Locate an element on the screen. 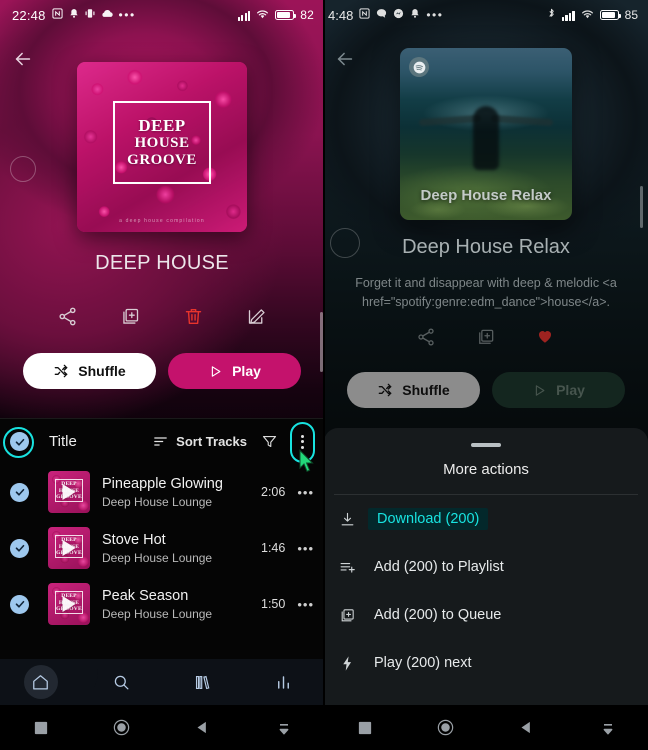  status-bar-left-group: 4:48 ••• is located at coordinates (385, 15).